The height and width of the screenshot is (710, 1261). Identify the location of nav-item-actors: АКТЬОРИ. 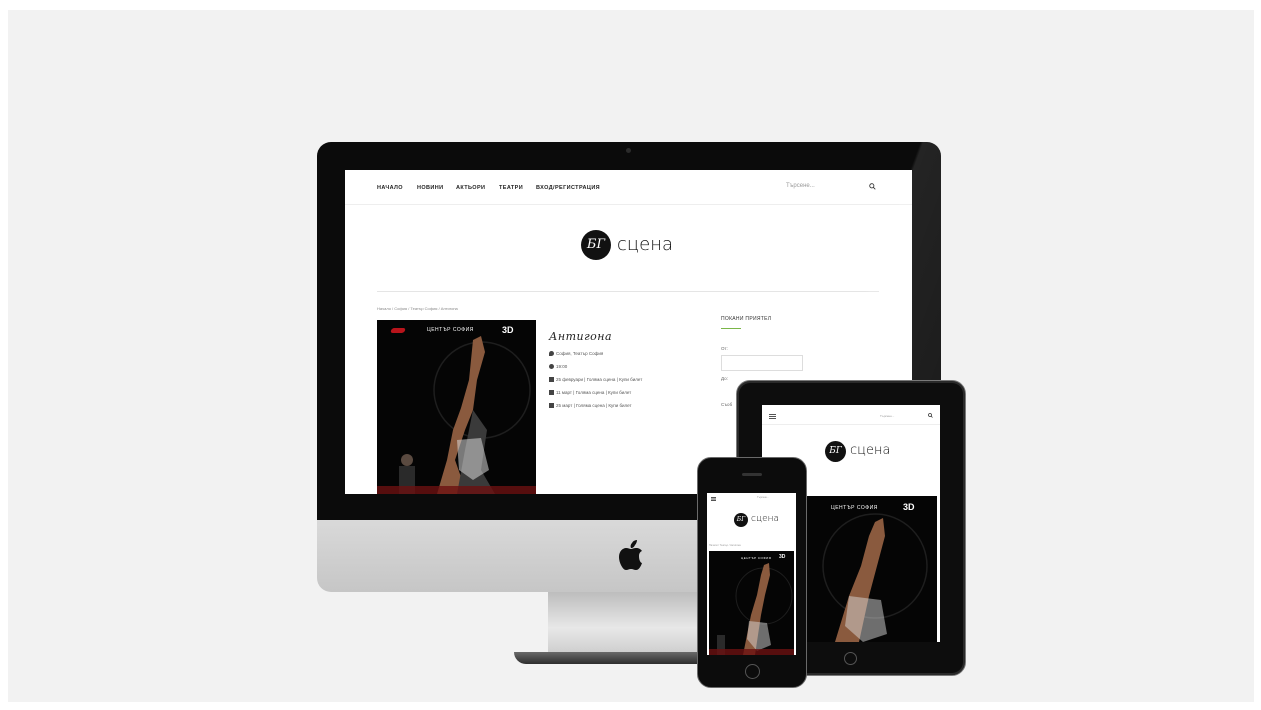
(470, 188).